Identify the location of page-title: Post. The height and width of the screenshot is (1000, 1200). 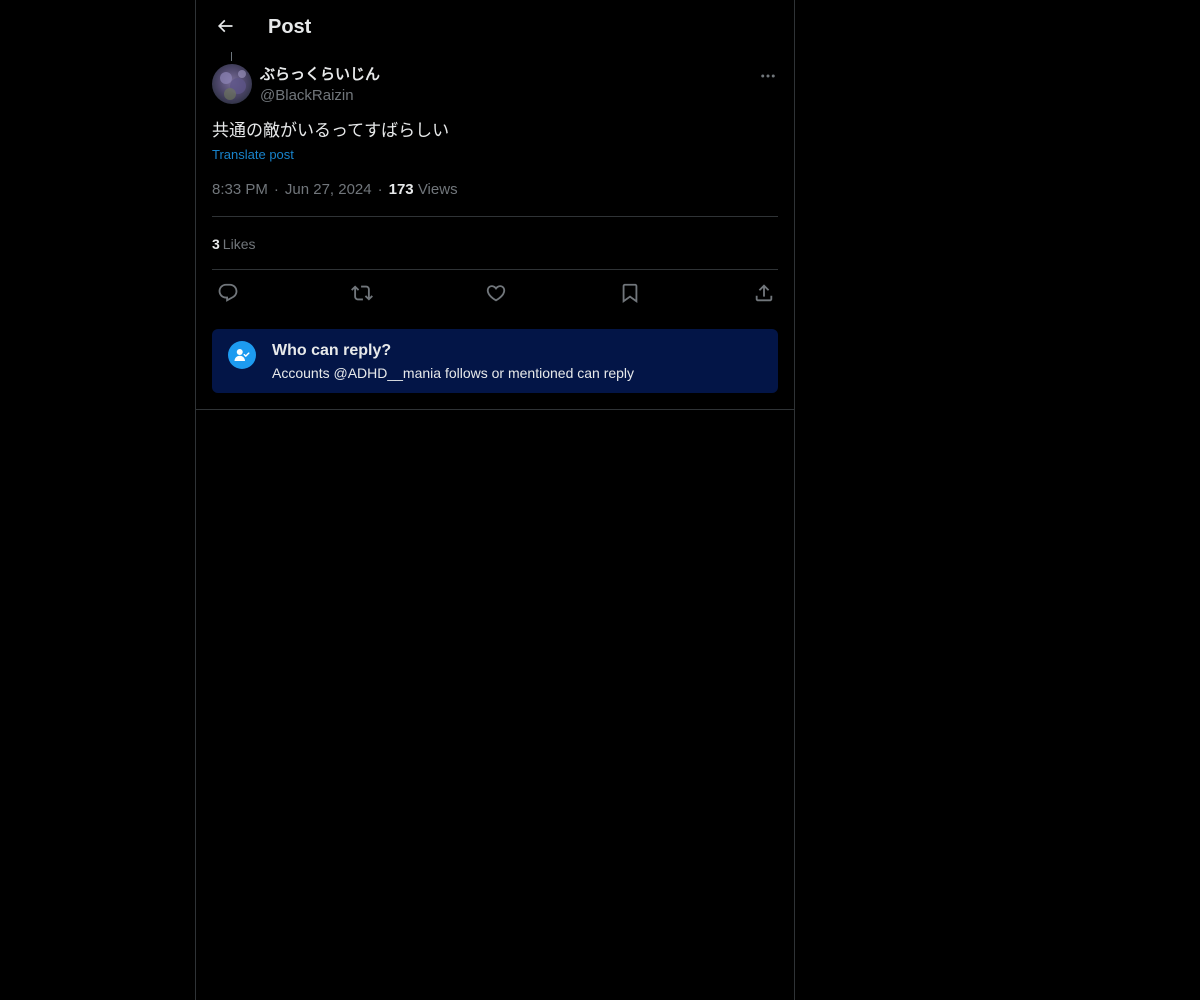
(290, 27).